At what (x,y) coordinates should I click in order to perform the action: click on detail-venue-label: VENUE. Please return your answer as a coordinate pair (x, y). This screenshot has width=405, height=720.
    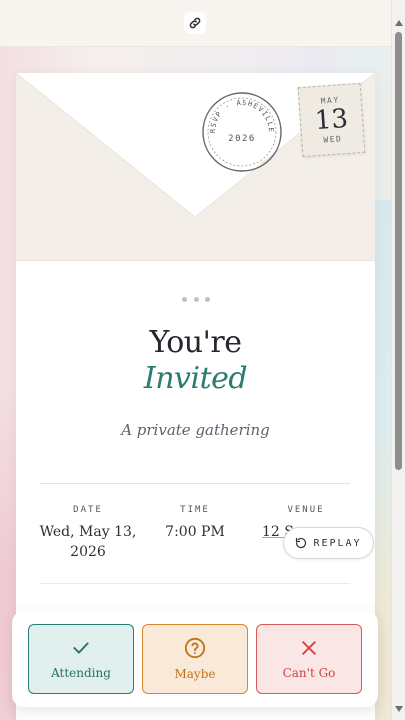
    Looking at the image, I should click on (306, 510).